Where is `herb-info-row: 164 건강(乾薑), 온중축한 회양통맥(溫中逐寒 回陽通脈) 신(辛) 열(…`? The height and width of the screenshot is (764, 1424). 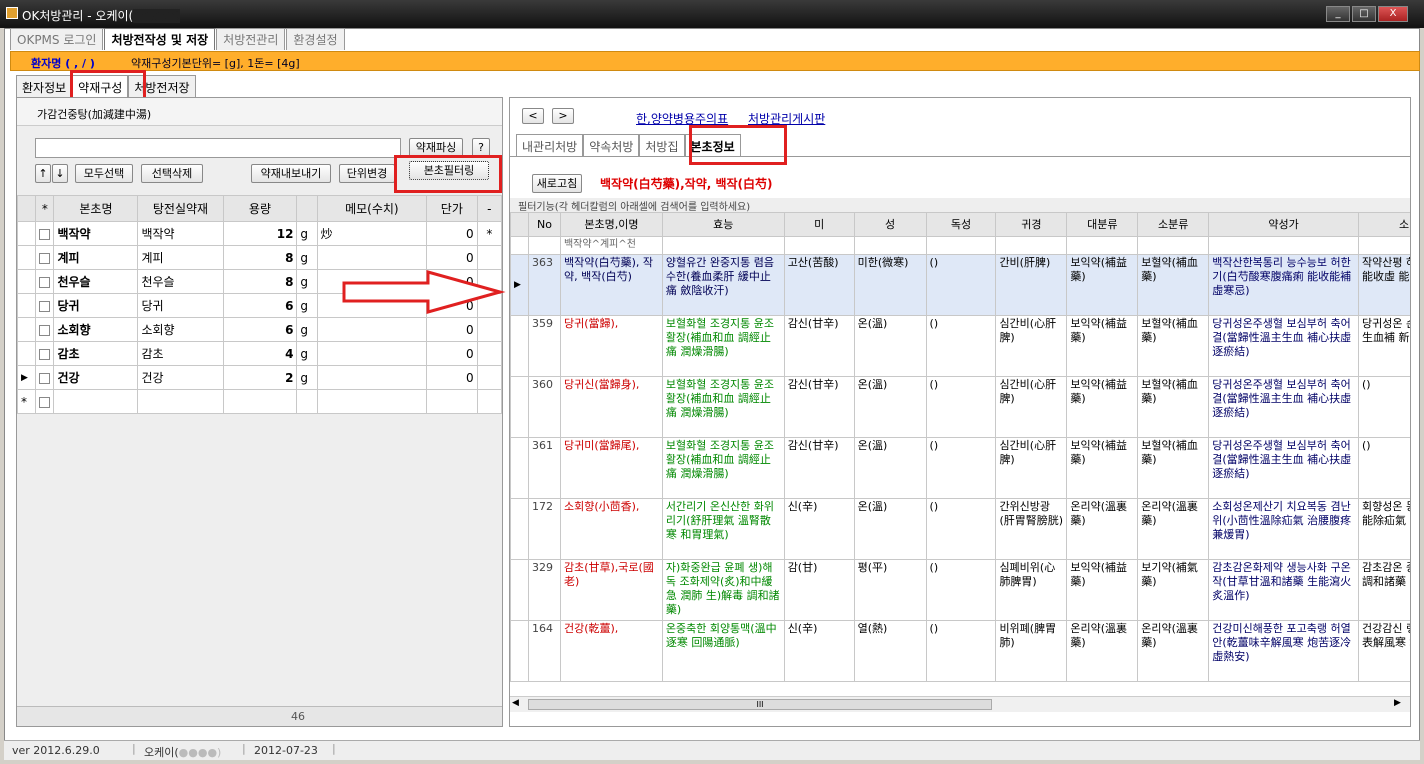 herb-info-row: 164 건강(乾薑), 온중축한 회양통맥(溫中逐寒 回陽通脈) 신(辛) 열(… is located at coordinates (960, 651).